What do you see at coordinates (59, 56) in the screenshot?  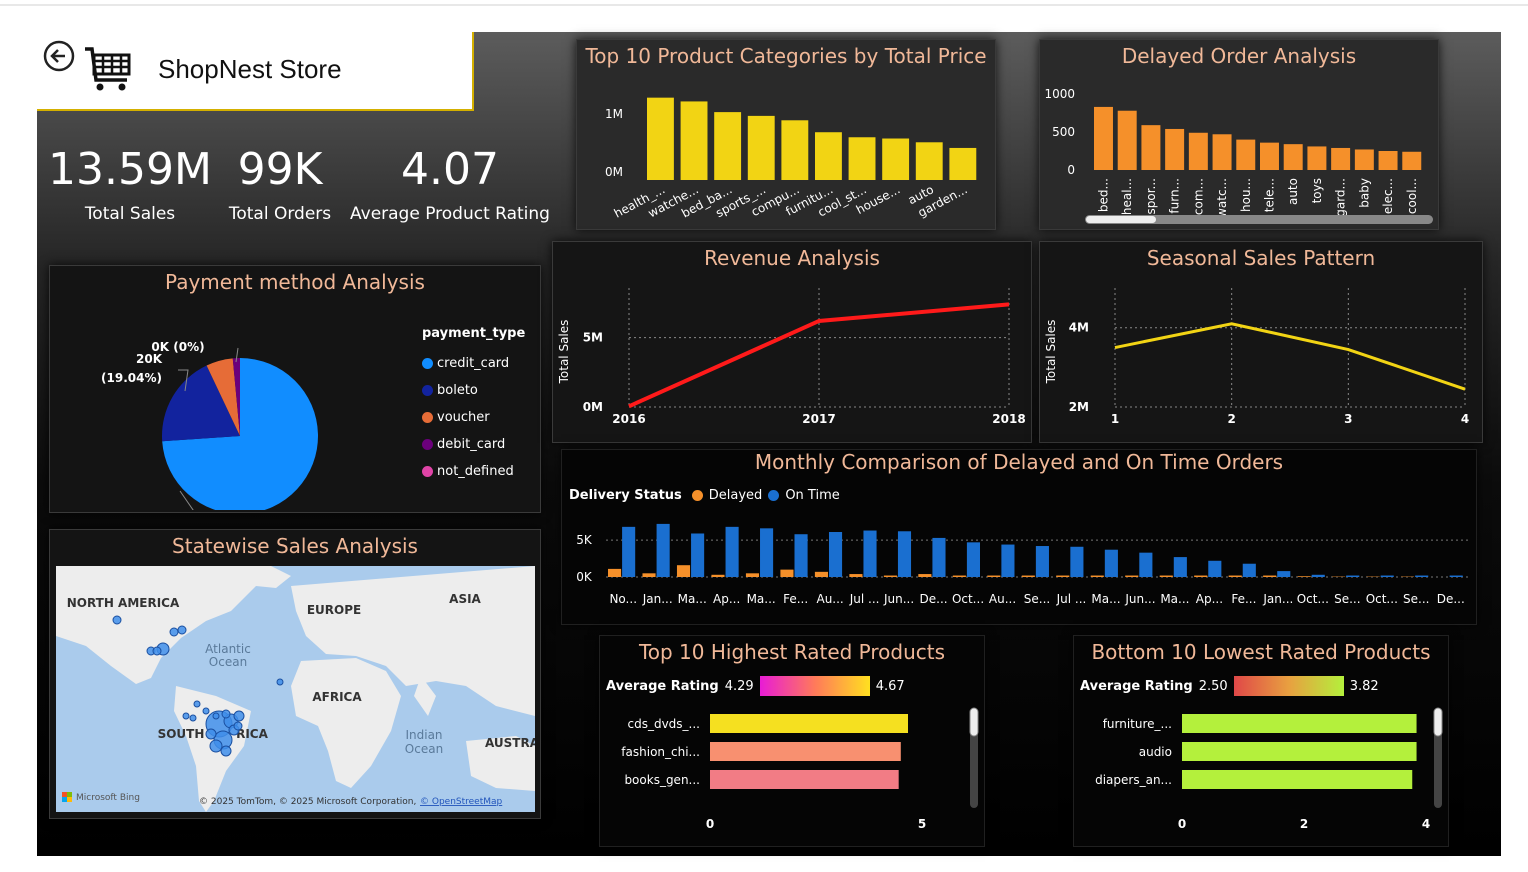 I see `back-arrow-icon` at bounding box center [59, 56].